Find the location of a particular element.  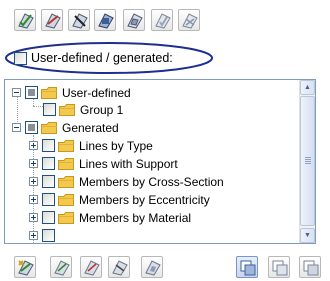

tree-scrollbar: ▲ ▼ is located at coordinates (307, 161).